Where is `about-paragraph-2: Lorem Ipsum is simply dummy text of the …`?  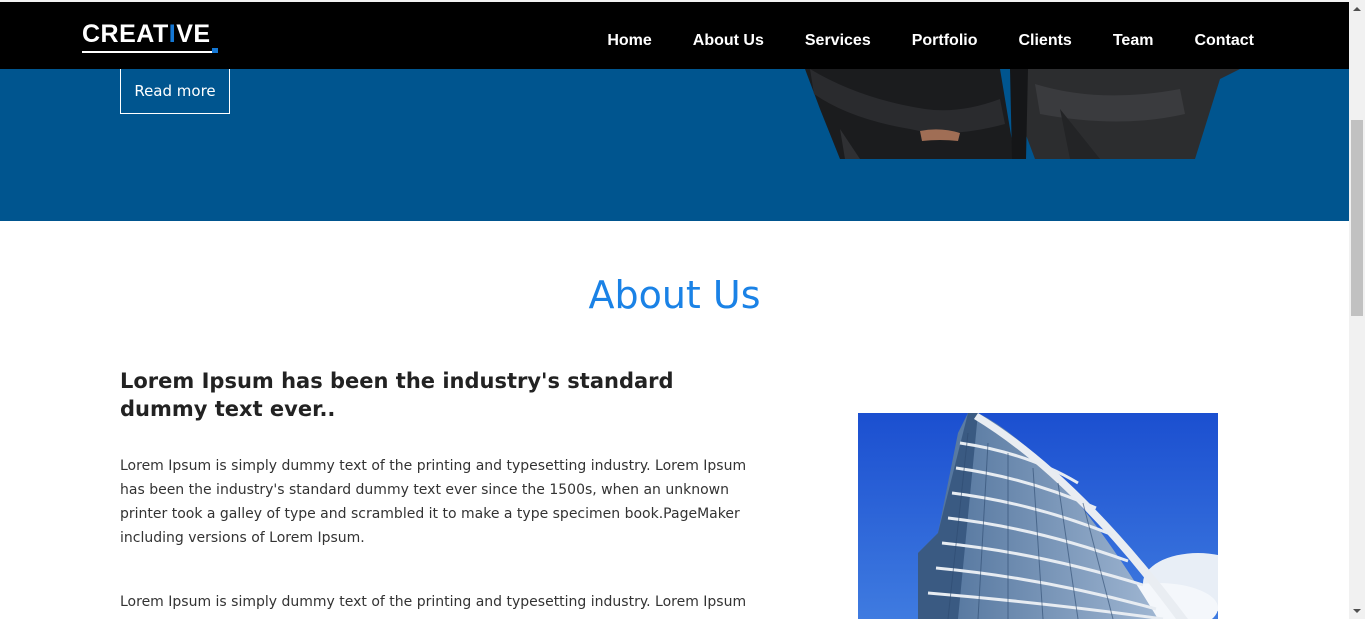 about-paragraph-2: Lorem Ipsum is simply dummy text of the … is located at coordinates (433, 602).